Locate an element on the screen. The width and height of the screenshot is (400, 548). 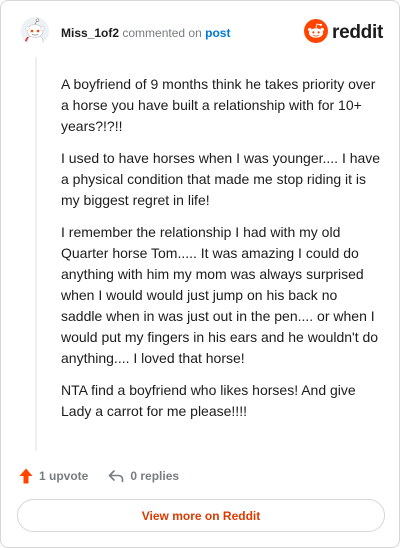
post-link: post is located at coordinates (217, 33).